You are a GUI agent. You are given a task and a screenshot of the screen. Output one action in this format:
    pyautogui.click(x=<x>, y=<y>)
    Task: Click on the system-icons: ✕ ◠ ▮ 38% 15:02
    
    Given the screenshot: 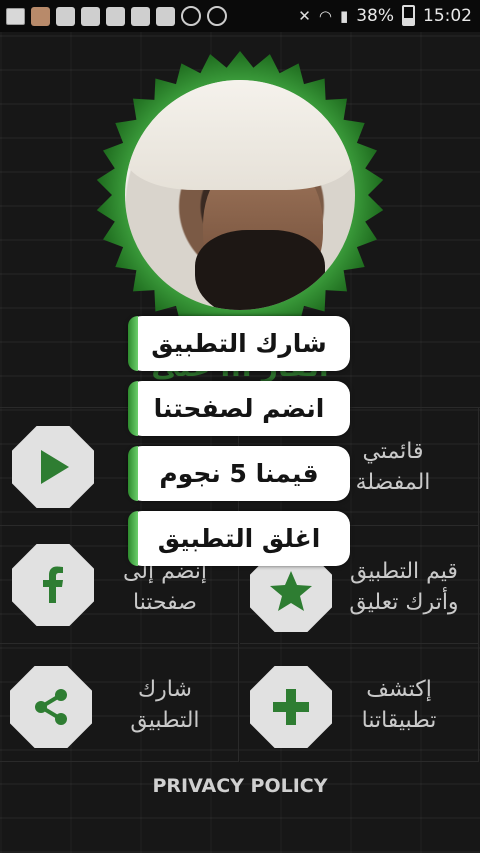 What is the action you would take?
    pyautogui.click(x=385, y=15)
    